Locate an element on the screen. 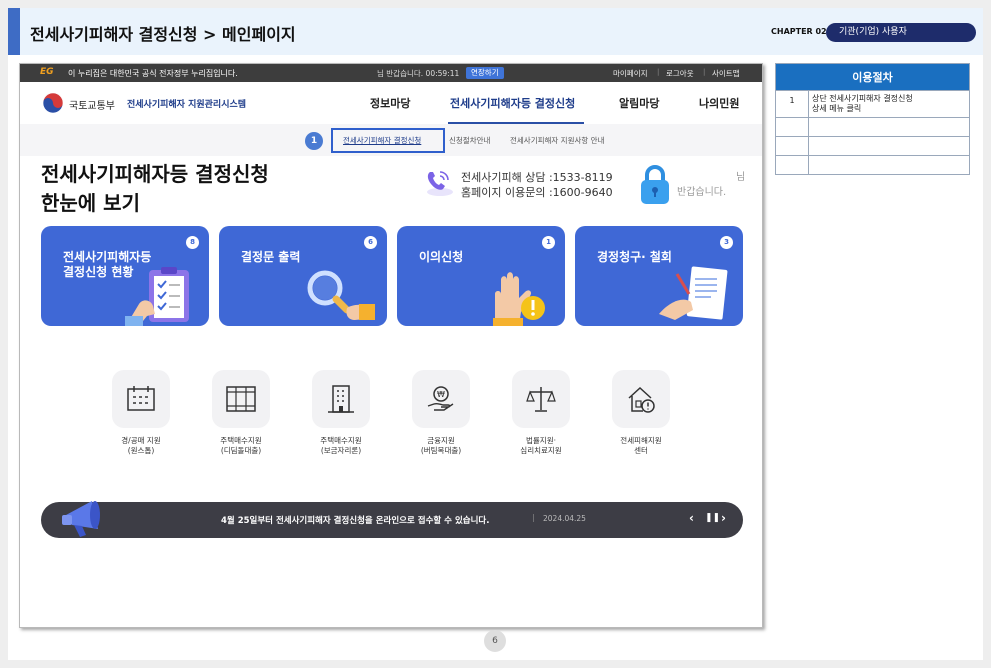 This screenshot has height=668, width=991. table-row: 1 상단 전세사기피해자 결정신청 상세 메뉴 클릭 is located at coordinates (872, 104).